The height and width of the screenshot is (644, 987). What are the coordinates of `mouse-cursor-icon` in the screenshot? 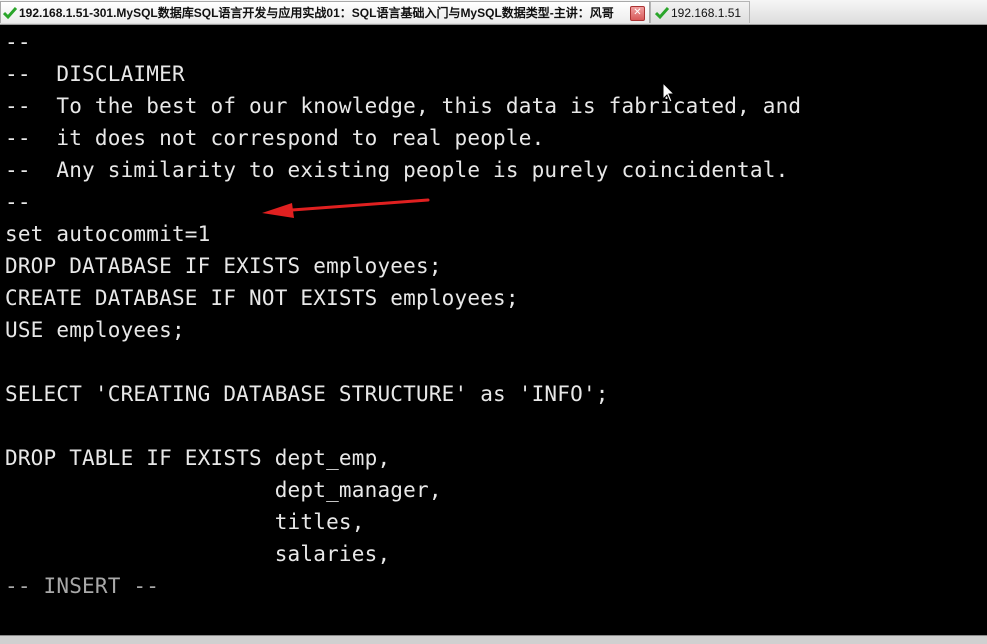 It's located at (669, 92).